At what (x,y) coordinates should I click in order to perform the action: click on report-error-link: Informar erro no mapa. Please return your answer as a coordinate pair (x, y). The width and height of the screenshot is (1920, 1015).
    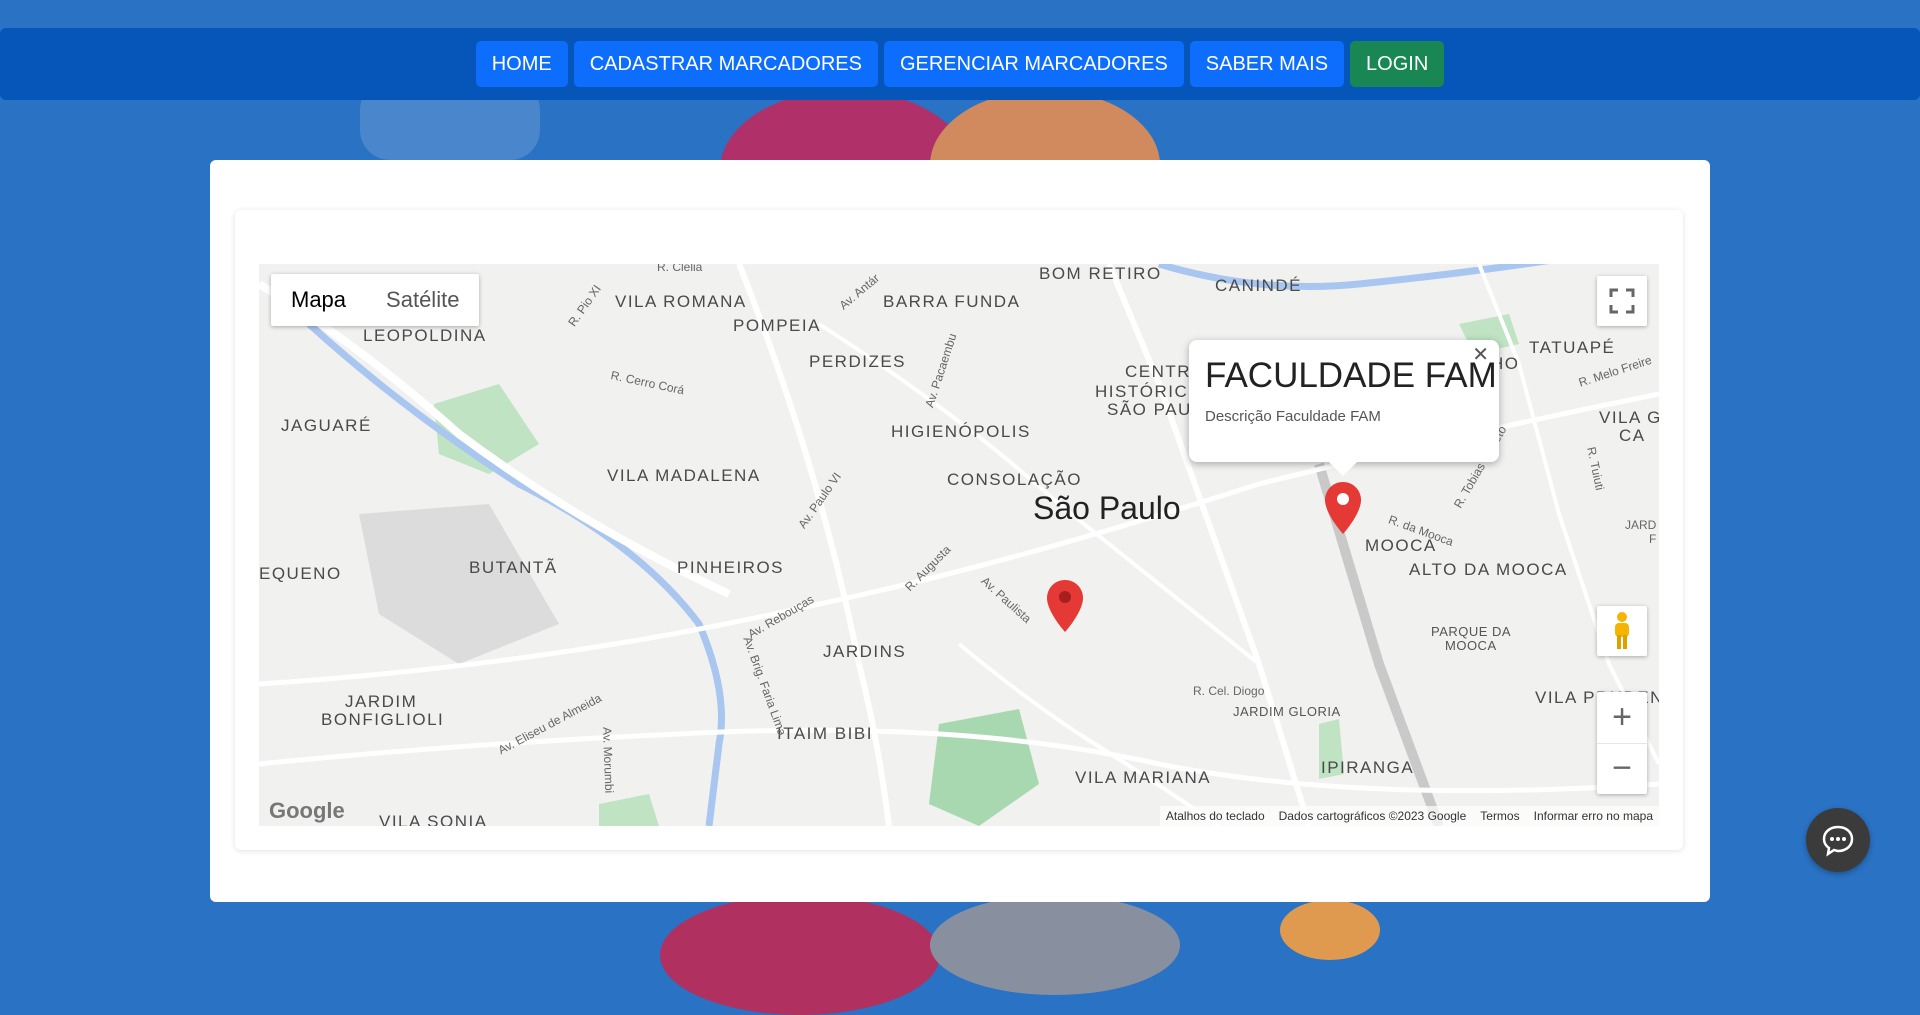
    Looking at the image, I should click on (1593, 816).